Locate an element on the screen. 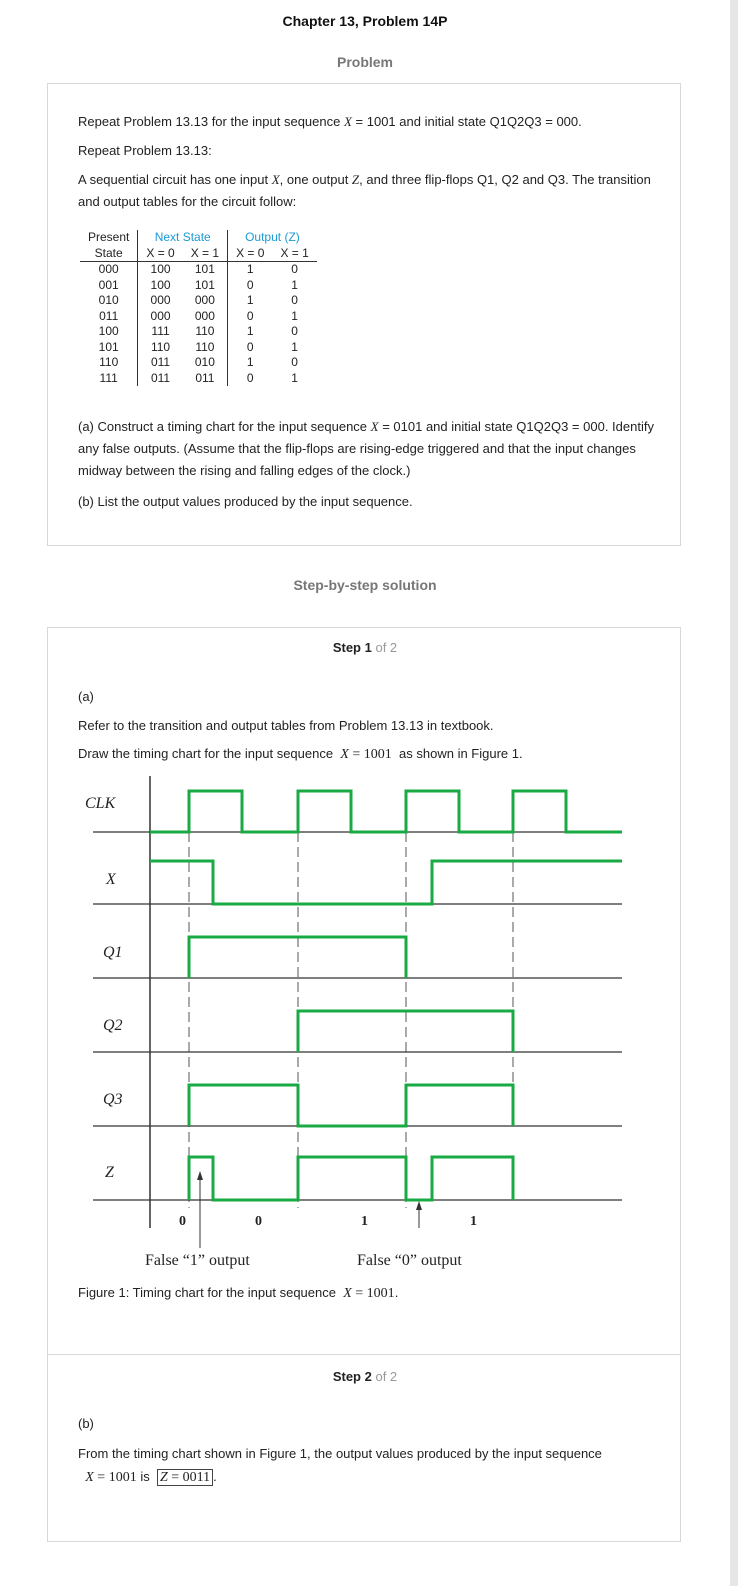  step-divider is located at coordinates (364, 1354).